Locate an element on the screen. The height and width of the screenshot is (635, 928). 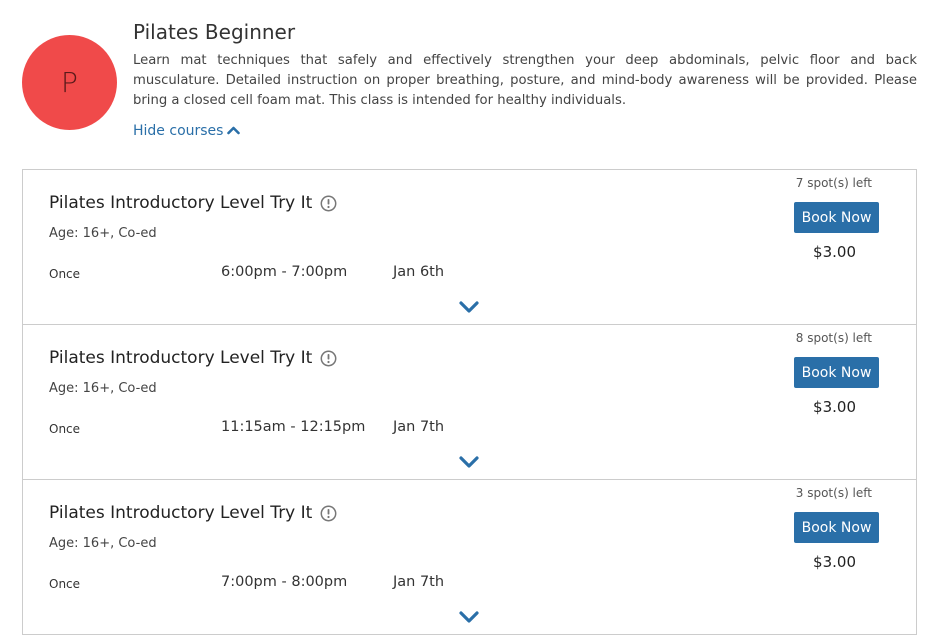
course-time: 7:00pm - 8:00pm is located at coordinates (284, 582).